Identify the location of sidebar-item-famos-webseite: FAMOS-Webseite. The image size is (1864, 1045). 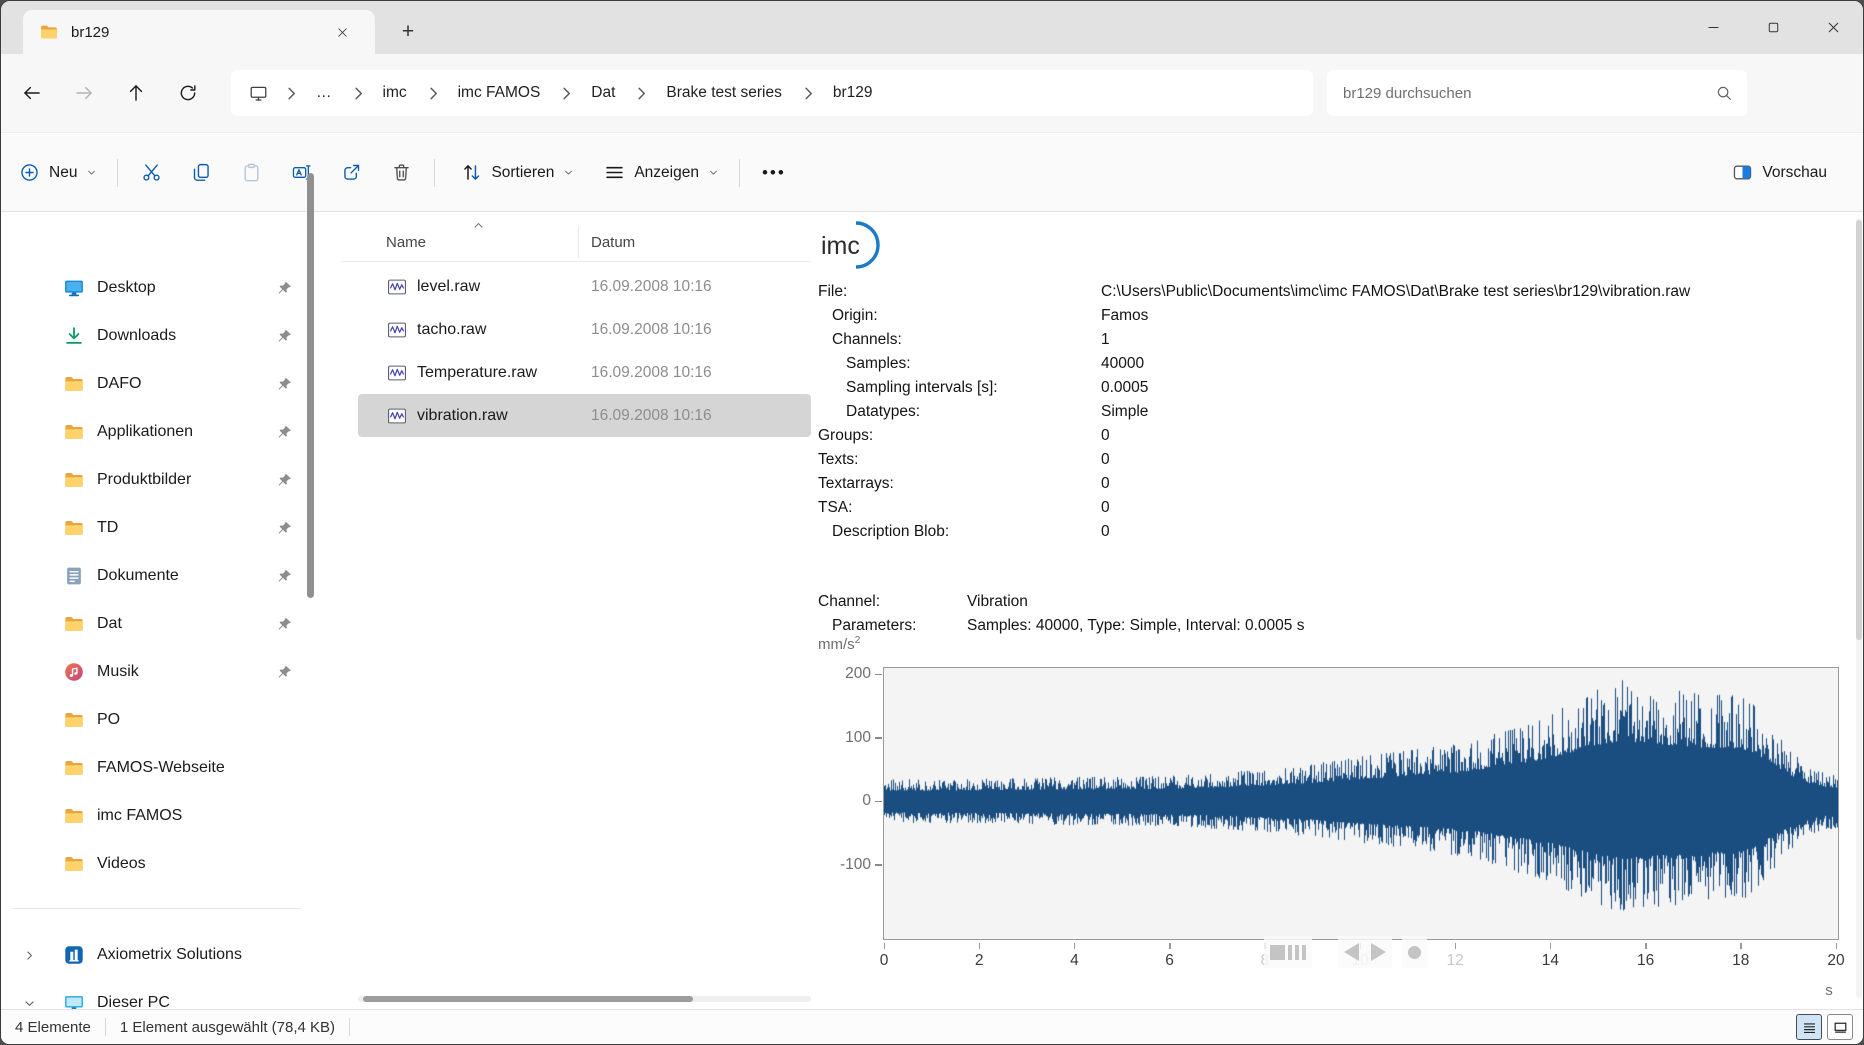
(158, 768).